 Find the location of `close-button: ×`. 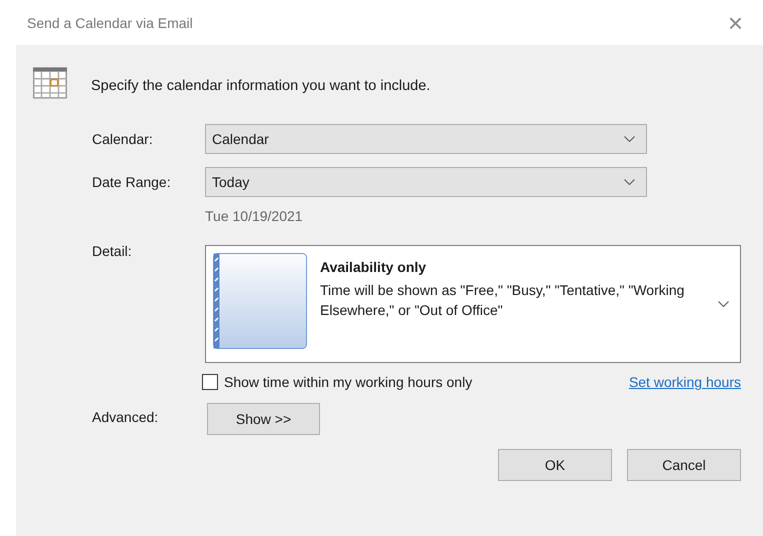

close-button: × is located at coordinates (735, 23).